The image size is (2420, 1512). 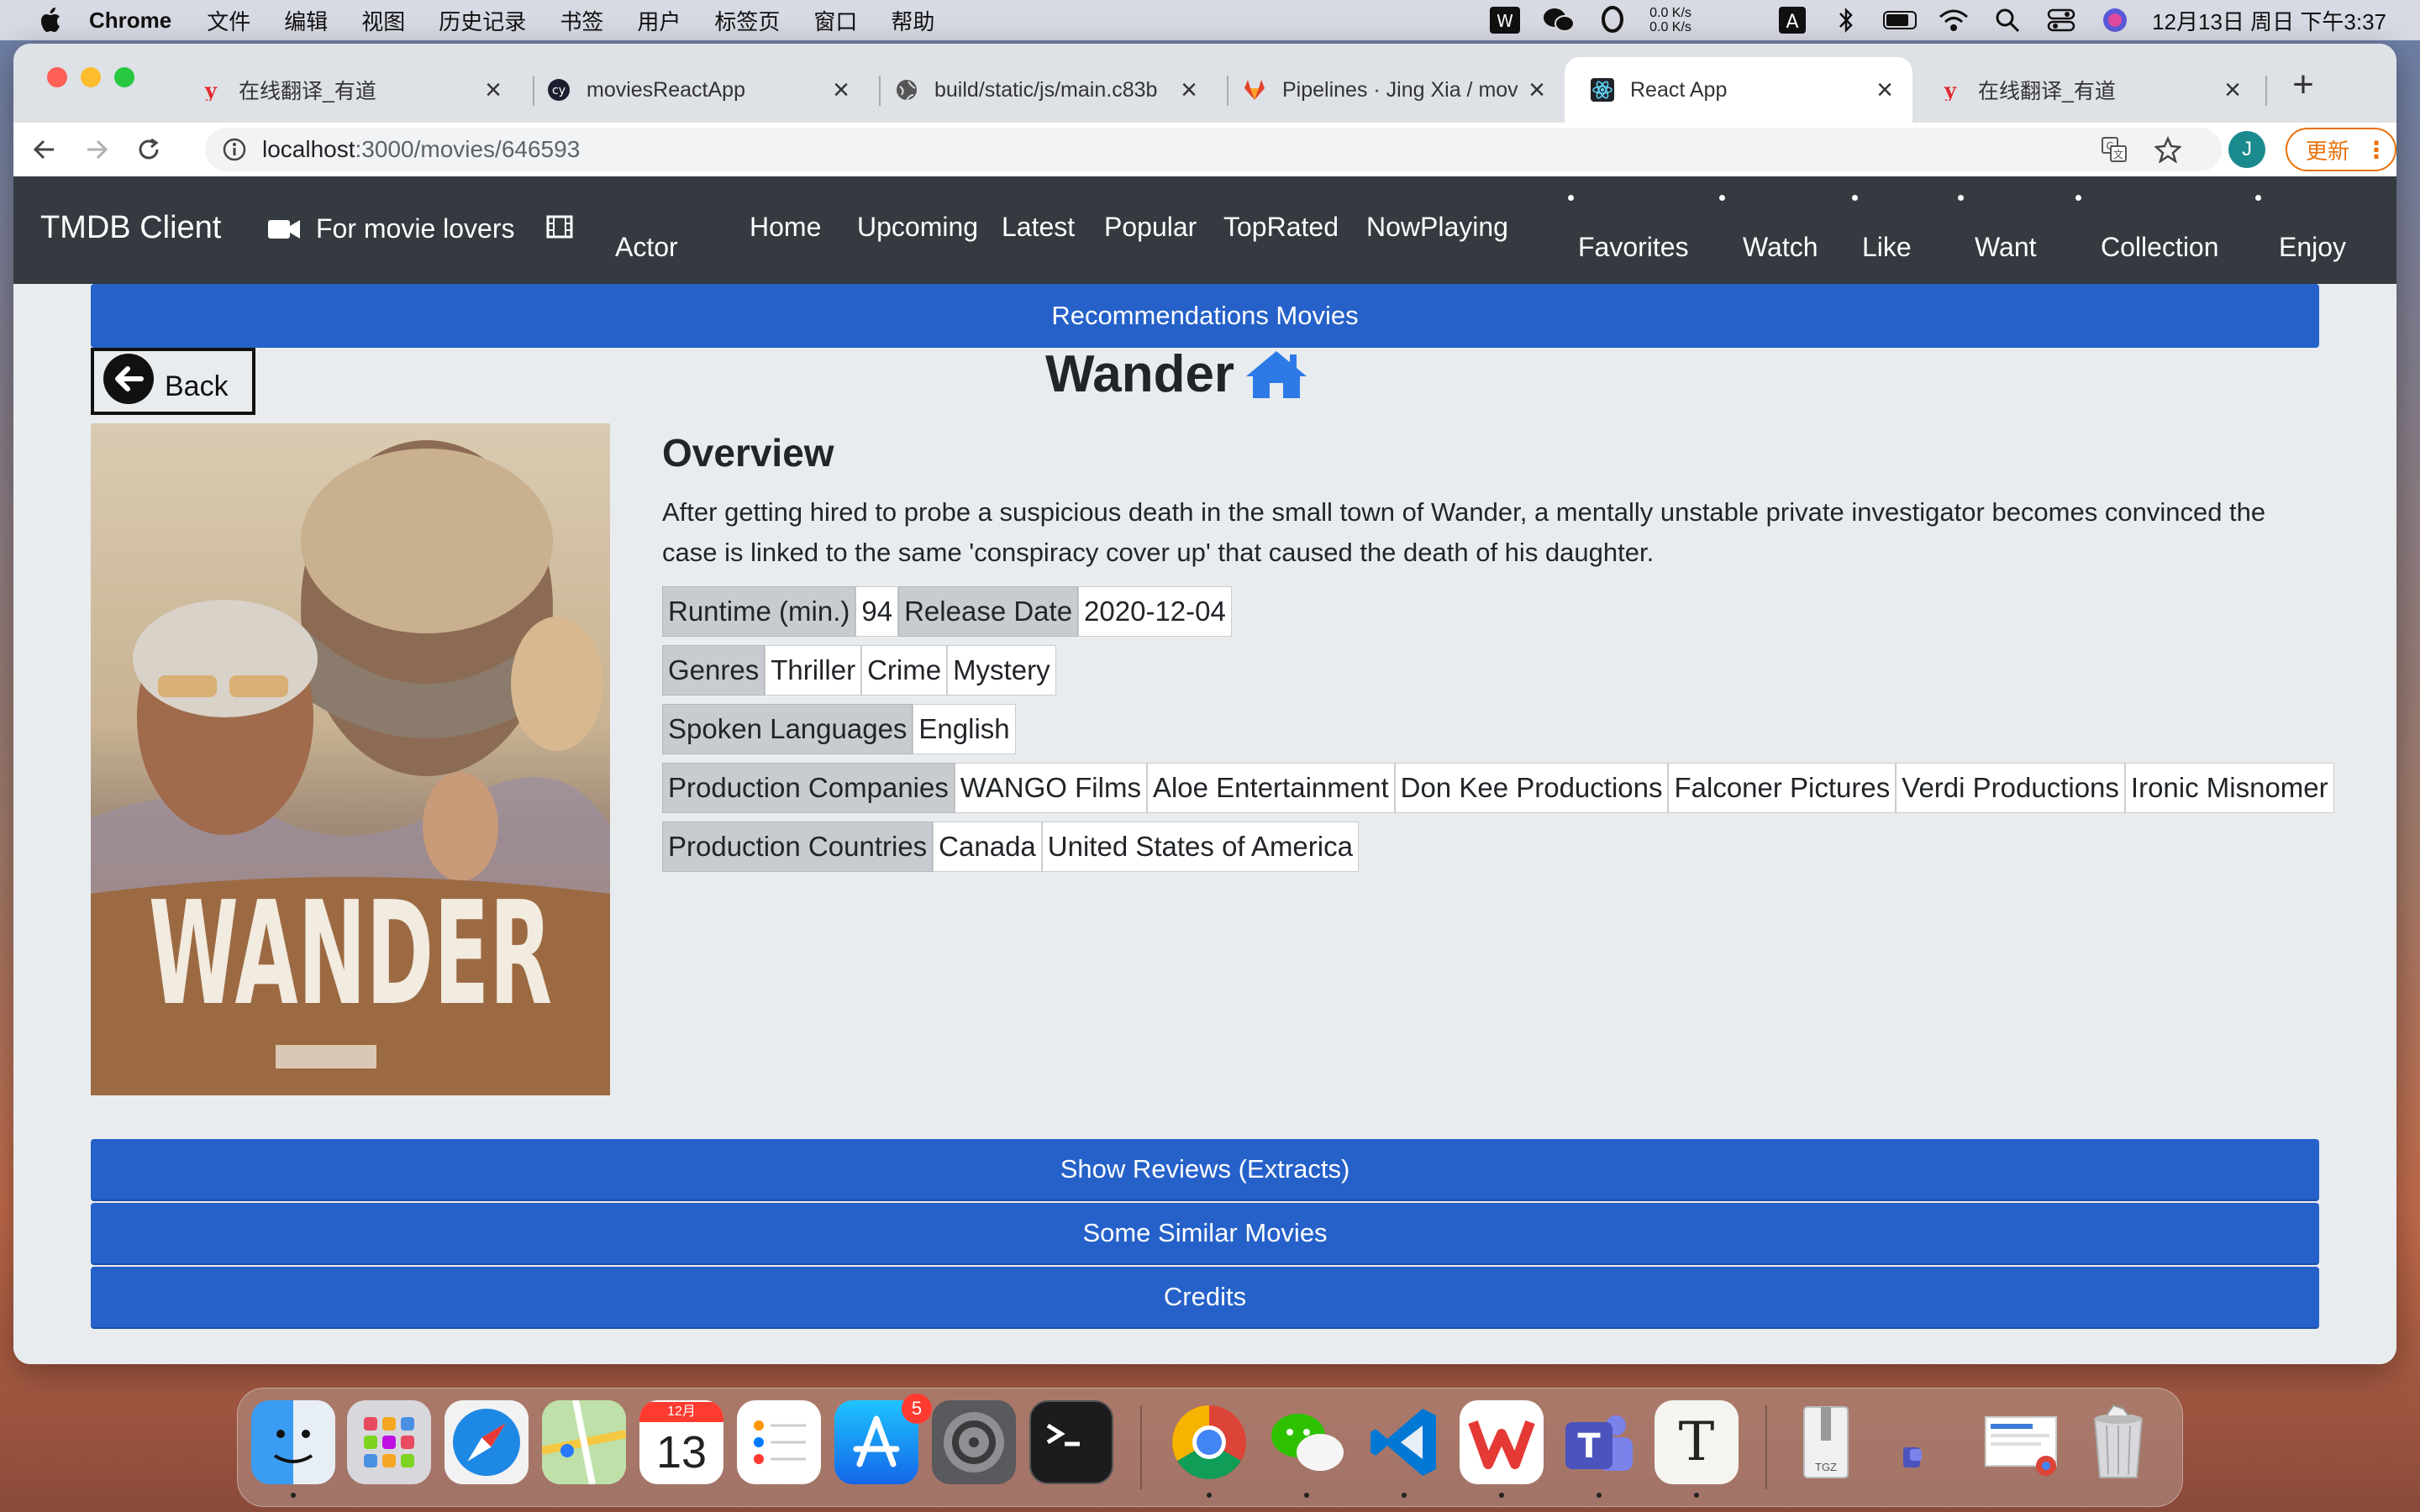 I want to click on downloads-stack-icon, so click(x=1923, y=1442).